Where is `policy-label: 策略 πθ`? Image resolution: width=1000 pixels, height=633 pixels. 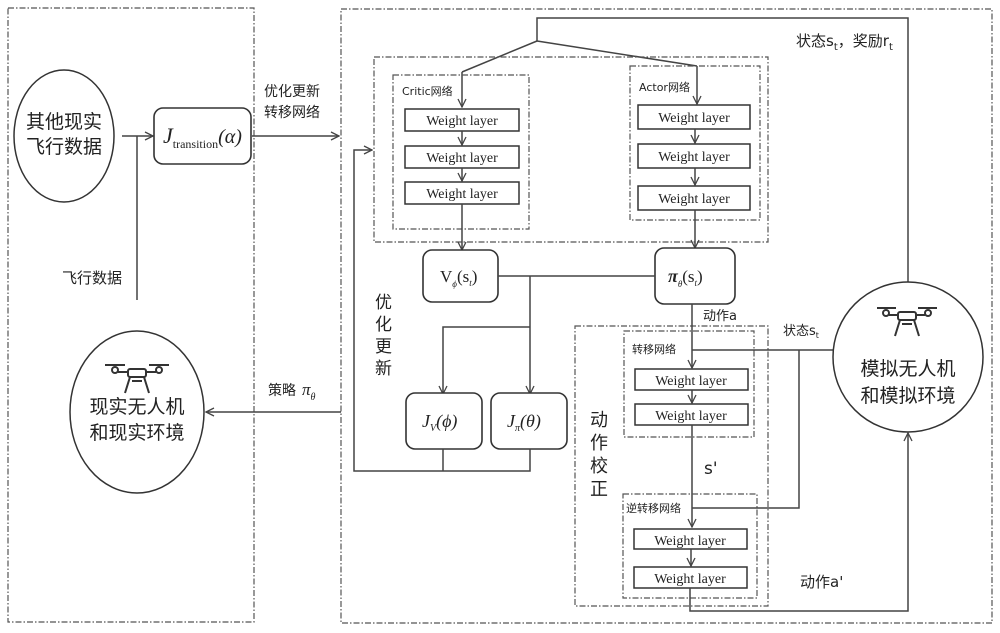
policy-label: 策略 πθ is located at coordinates (292, 391).